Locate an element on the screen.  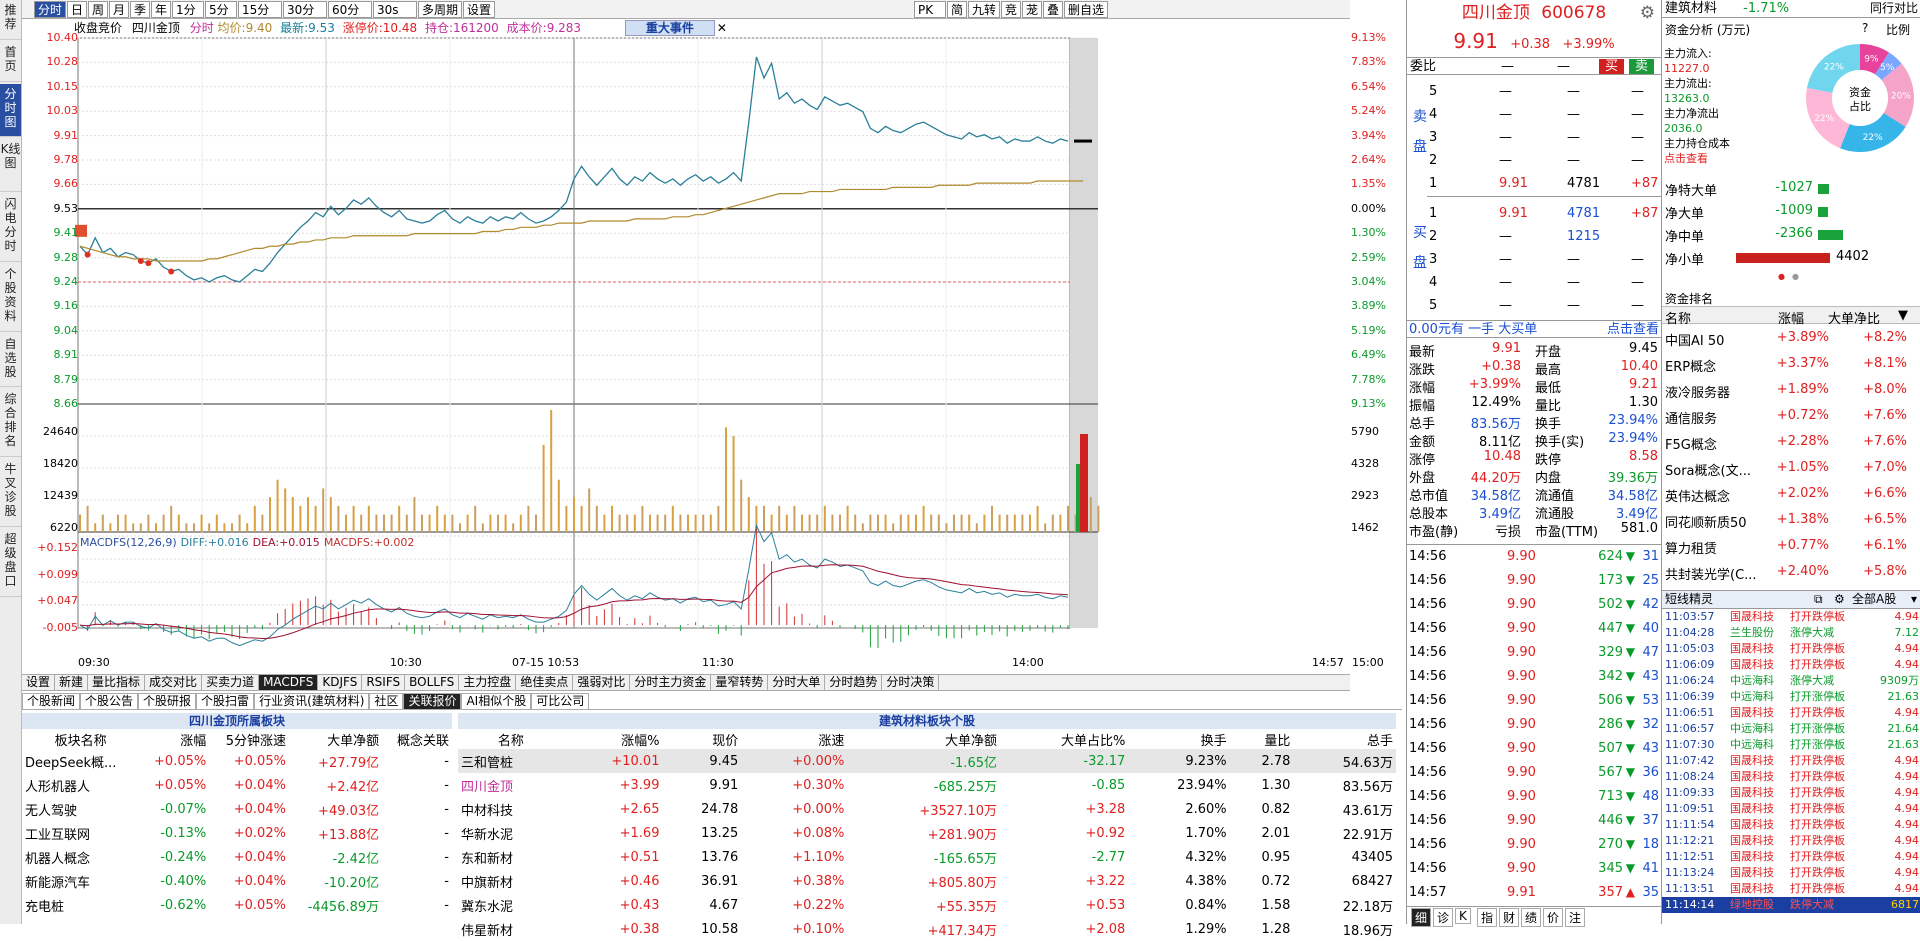
alert-row: 11:14:14 绿地控股 跌停大减 6817 is located at coordinates (1791, 905).